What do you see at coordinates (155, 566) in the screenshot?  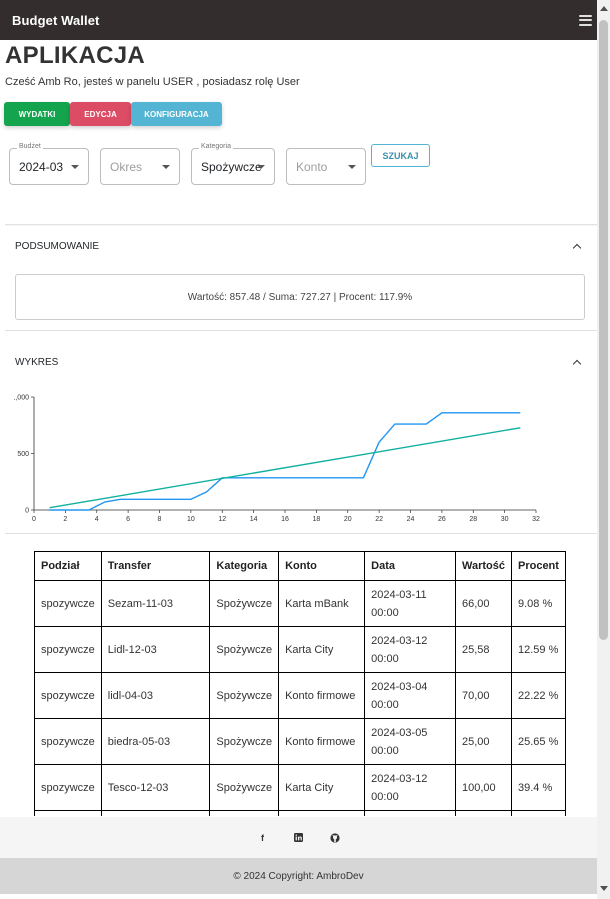 I see `column-header: Transfer` at bounding box center [155, 566].